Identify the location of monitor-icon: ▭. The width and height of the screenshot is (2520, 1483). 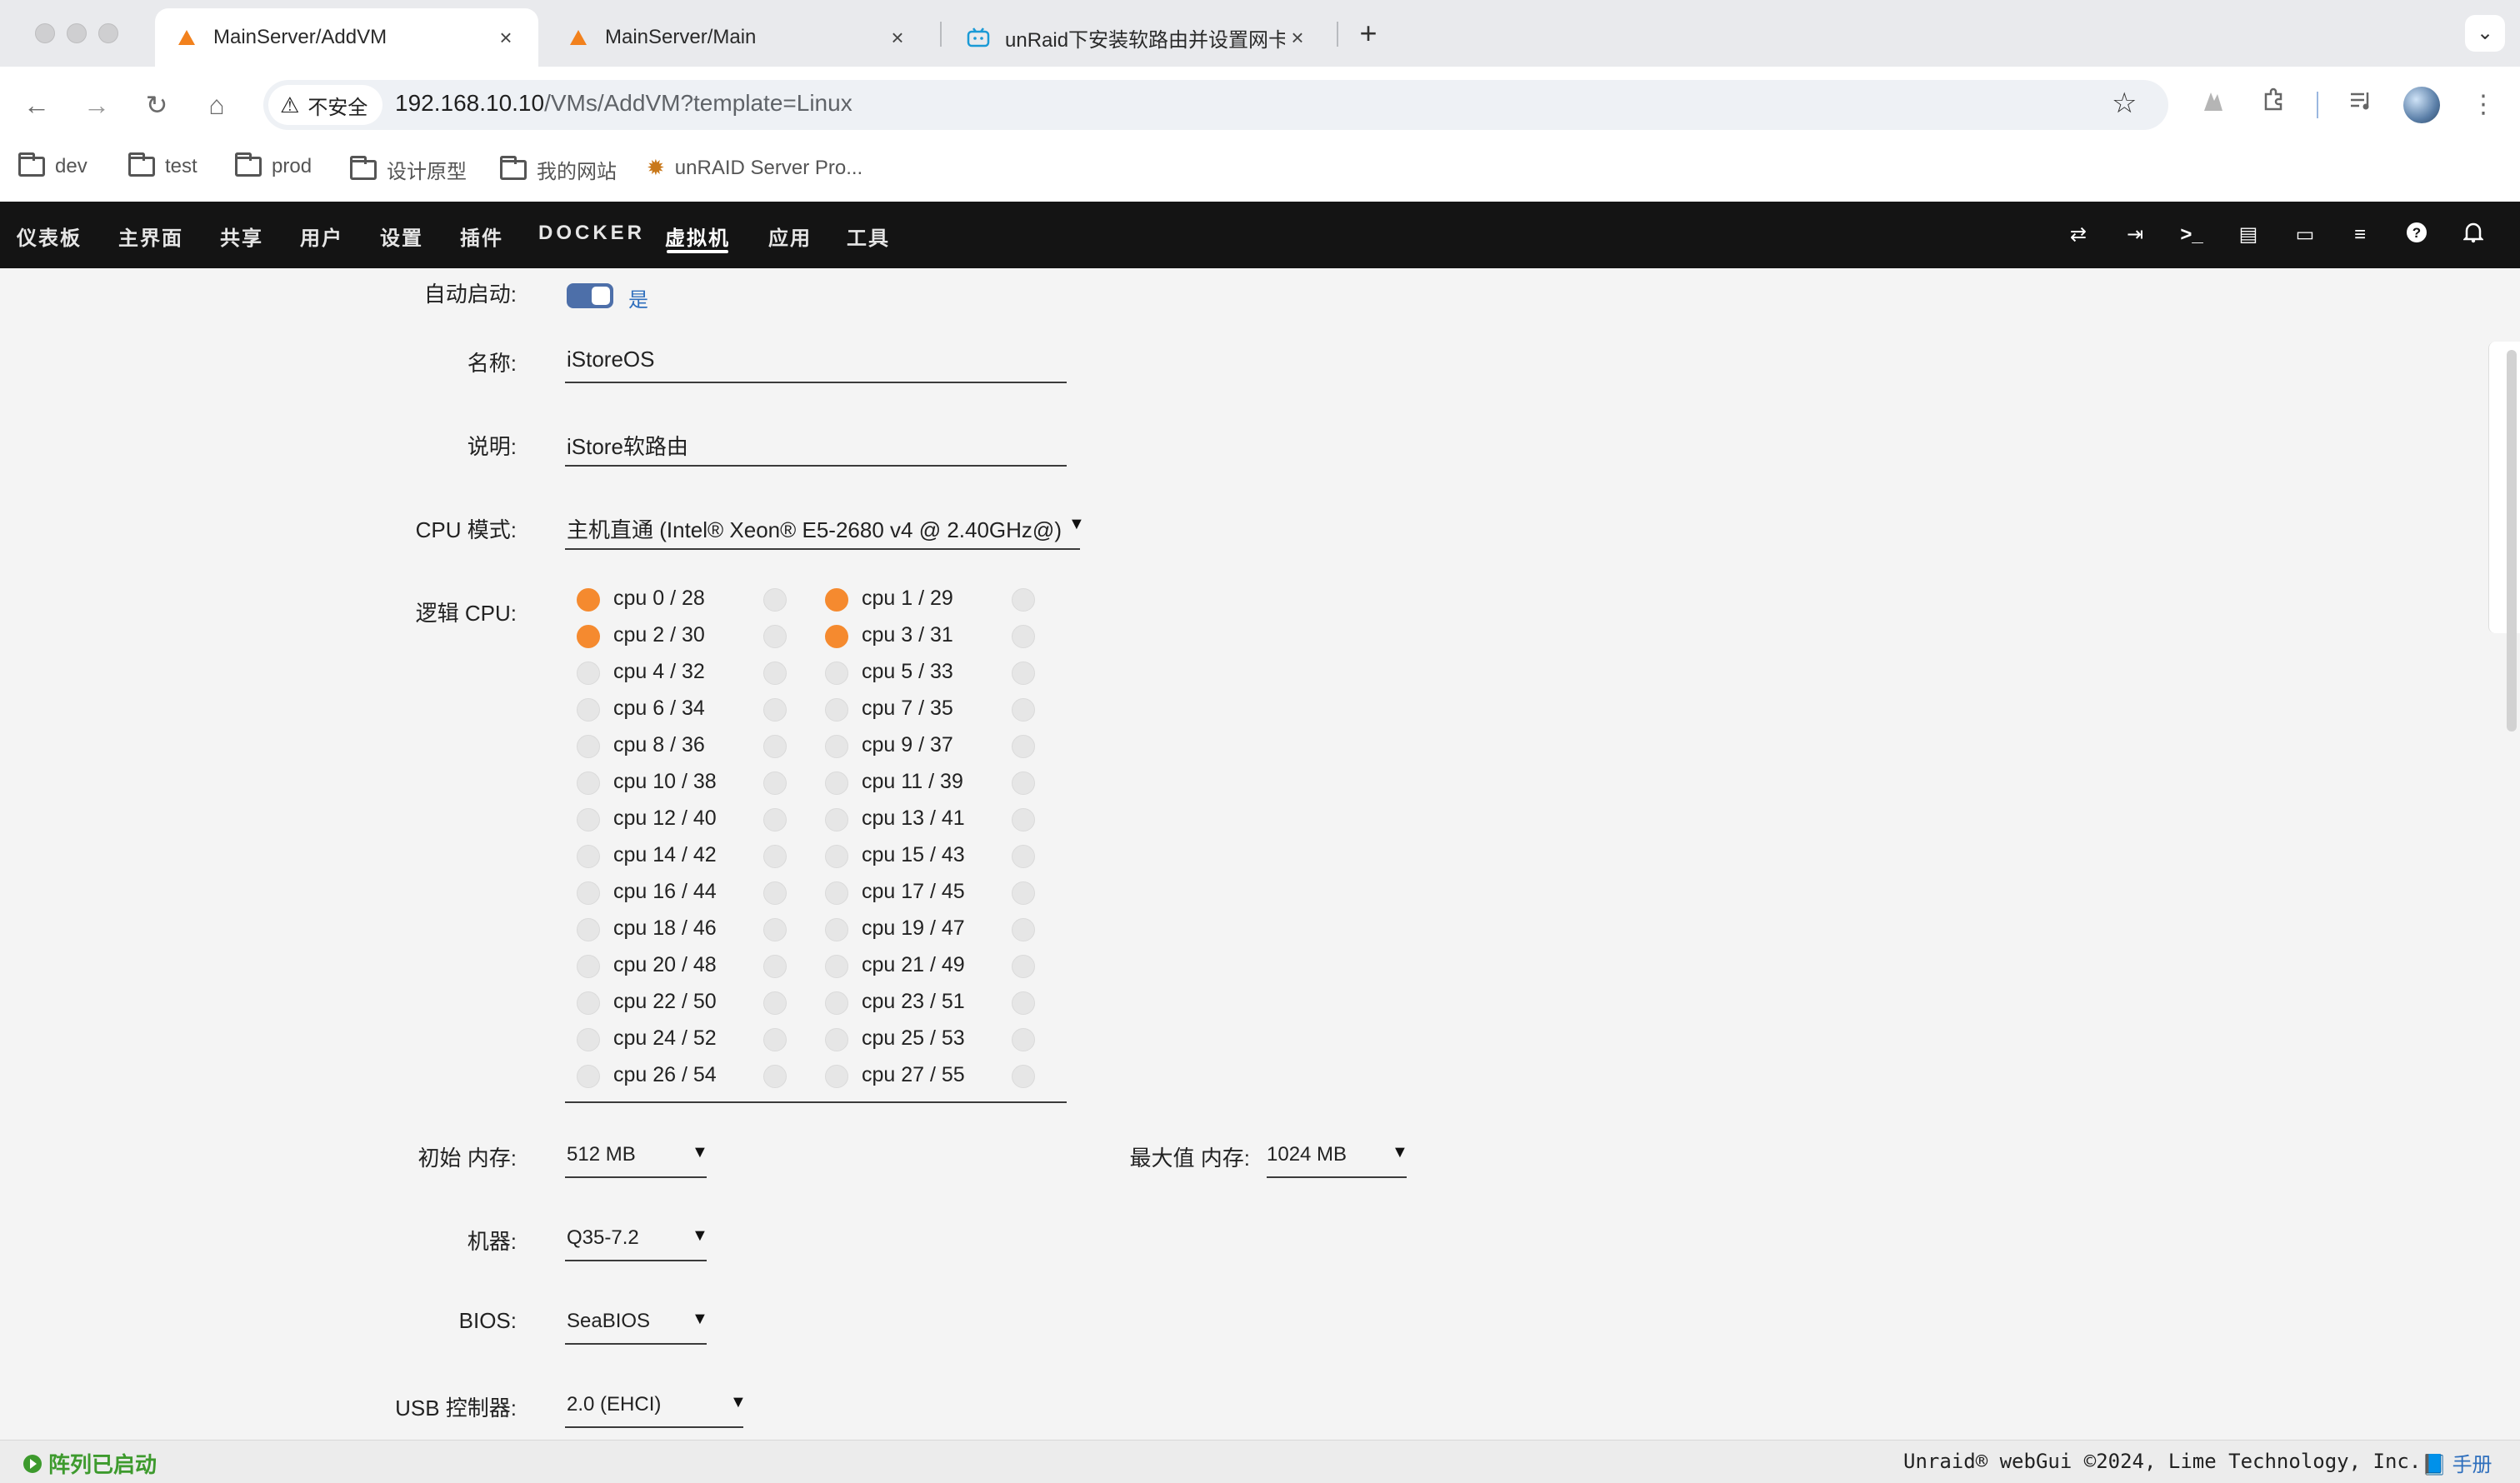
(2305, 235).